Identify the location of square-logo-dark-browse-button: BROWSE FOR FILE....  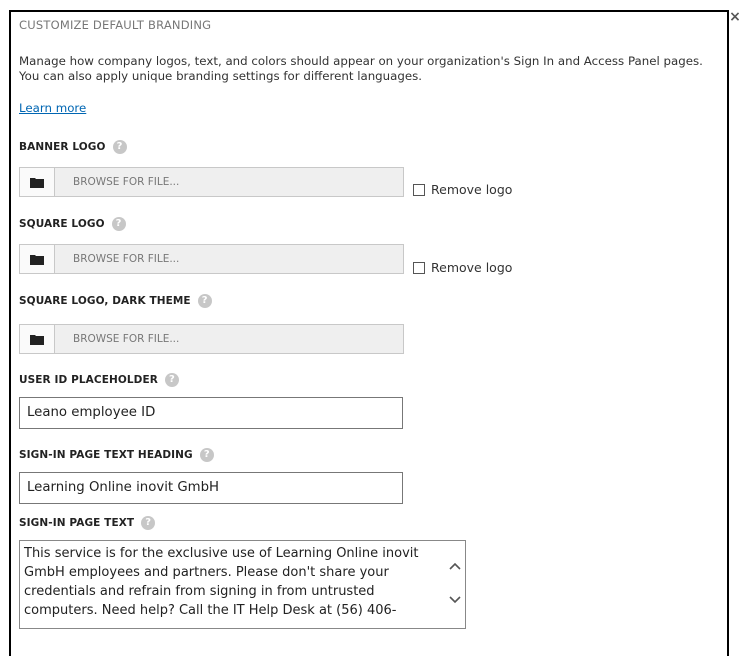
(211, 339).